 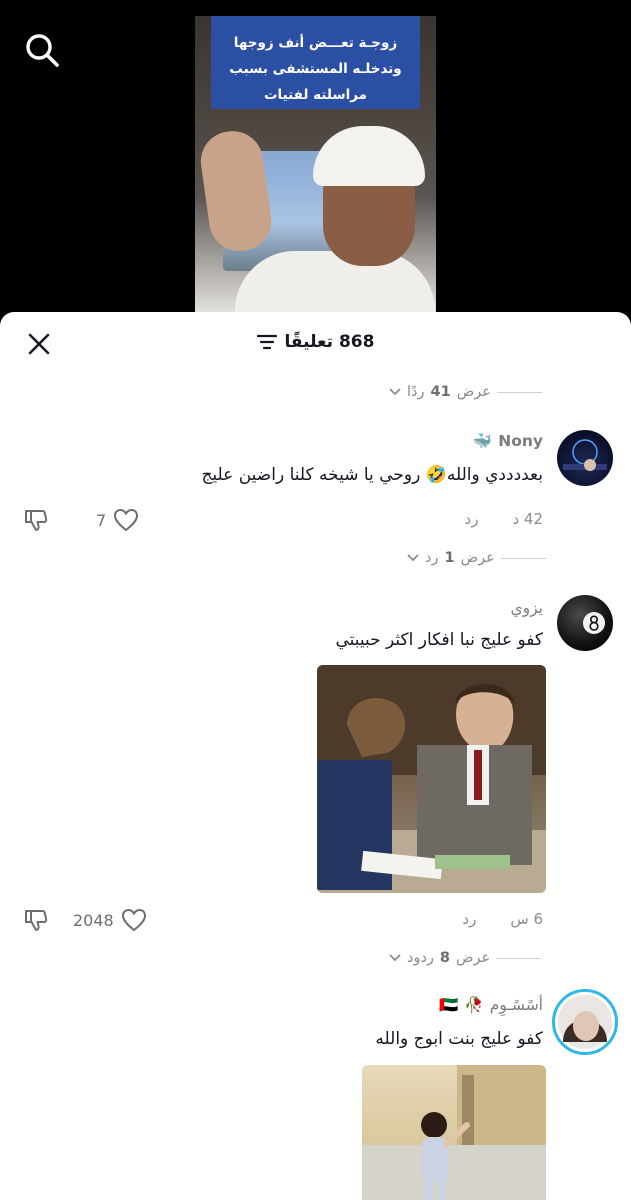 I want to click on view-replies-button: عرض 41 ردًا, so click(x=465, y=392).